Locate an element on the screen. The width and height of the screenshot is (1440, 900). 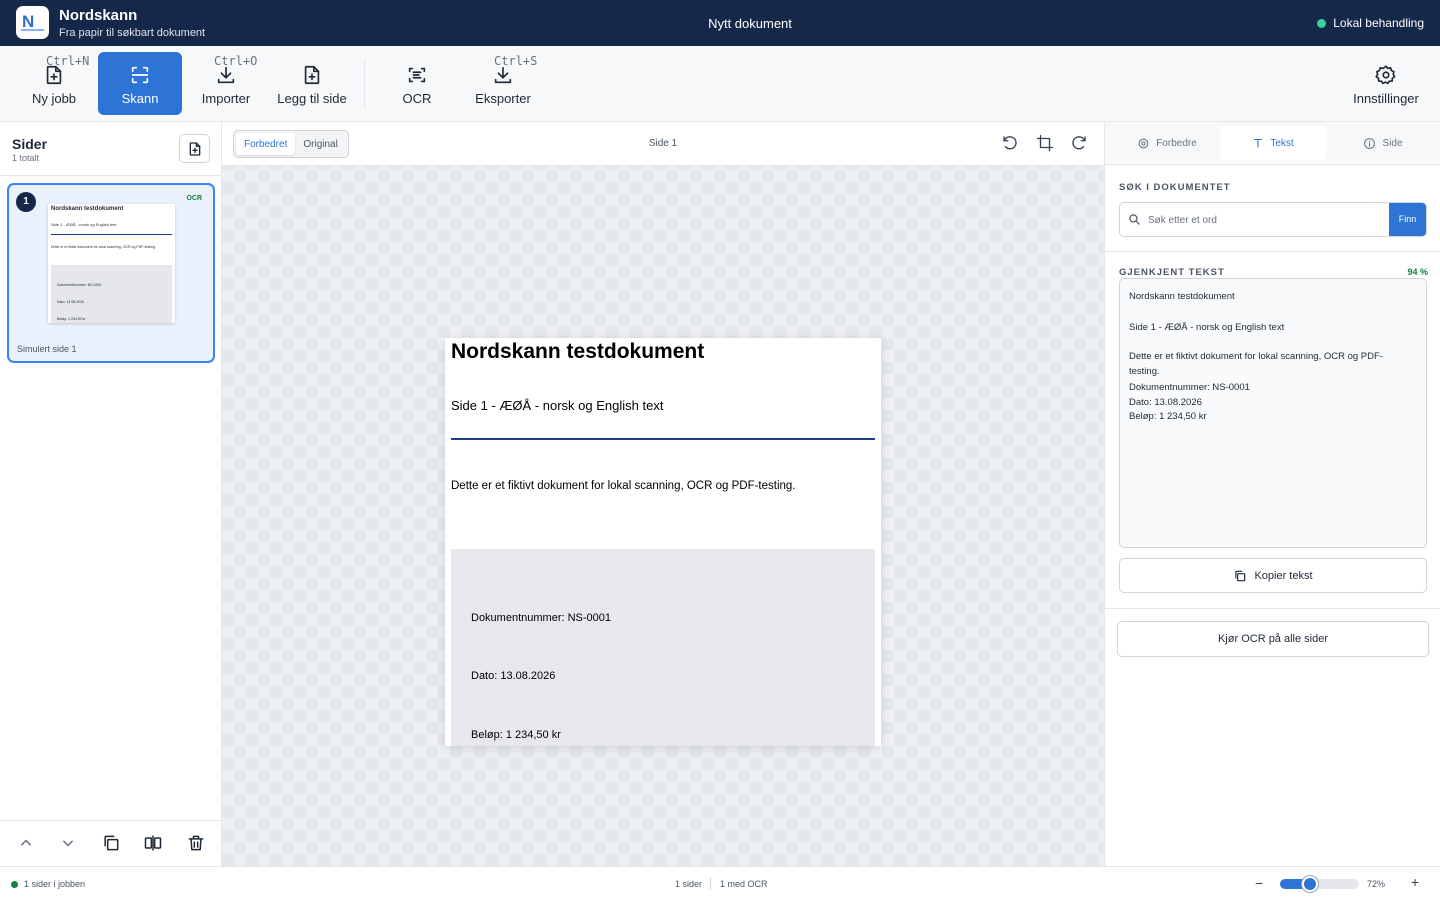
trash-icon is located at coordinates (196, 843).